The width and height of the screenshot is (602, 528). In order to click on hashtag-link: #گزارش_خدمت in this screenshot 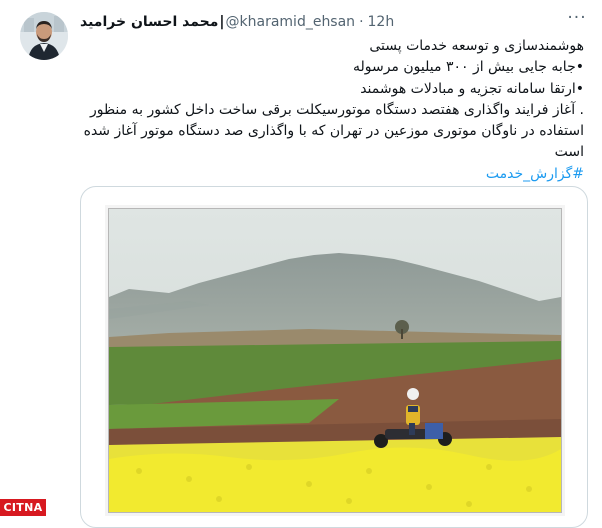, I will do `click(535, 174)`.